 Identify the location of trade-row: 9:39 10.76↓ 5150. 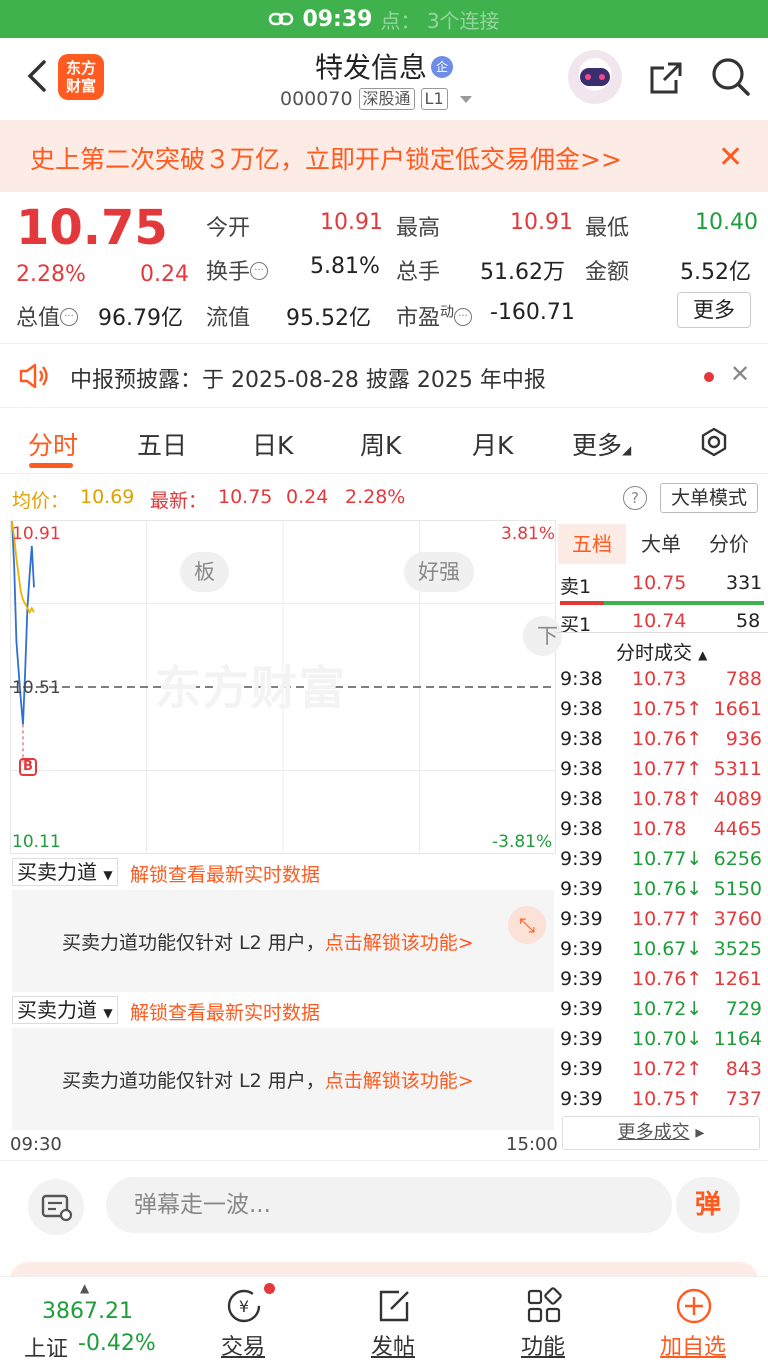
(662, 893).